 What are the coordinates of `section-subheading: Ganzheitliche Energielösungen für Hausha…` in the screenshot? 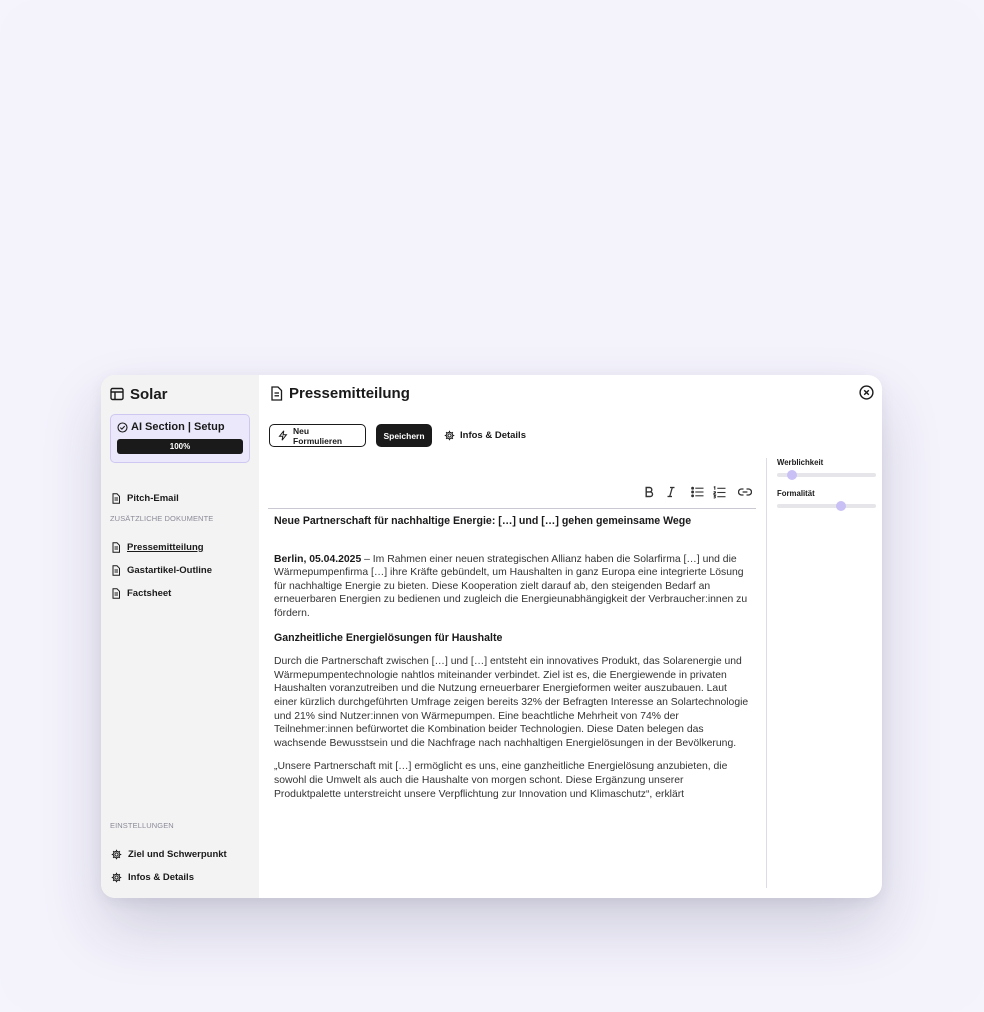 It's located at (388, 637).